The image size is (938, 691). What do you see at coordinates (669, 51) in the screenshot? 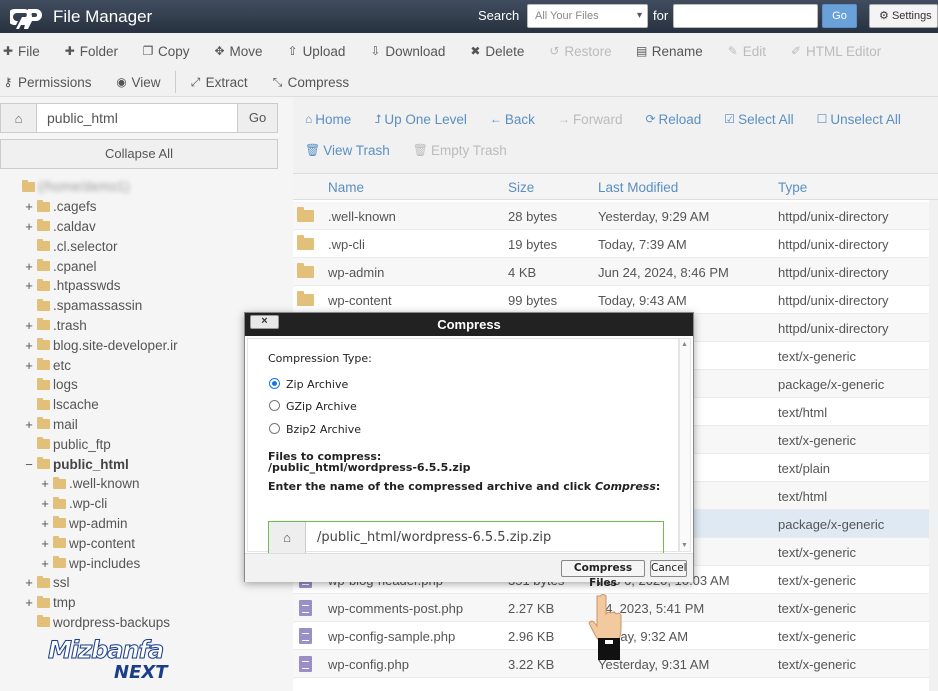
I see `rename-button: ▤ Rename` at bounding box center [669, 51].